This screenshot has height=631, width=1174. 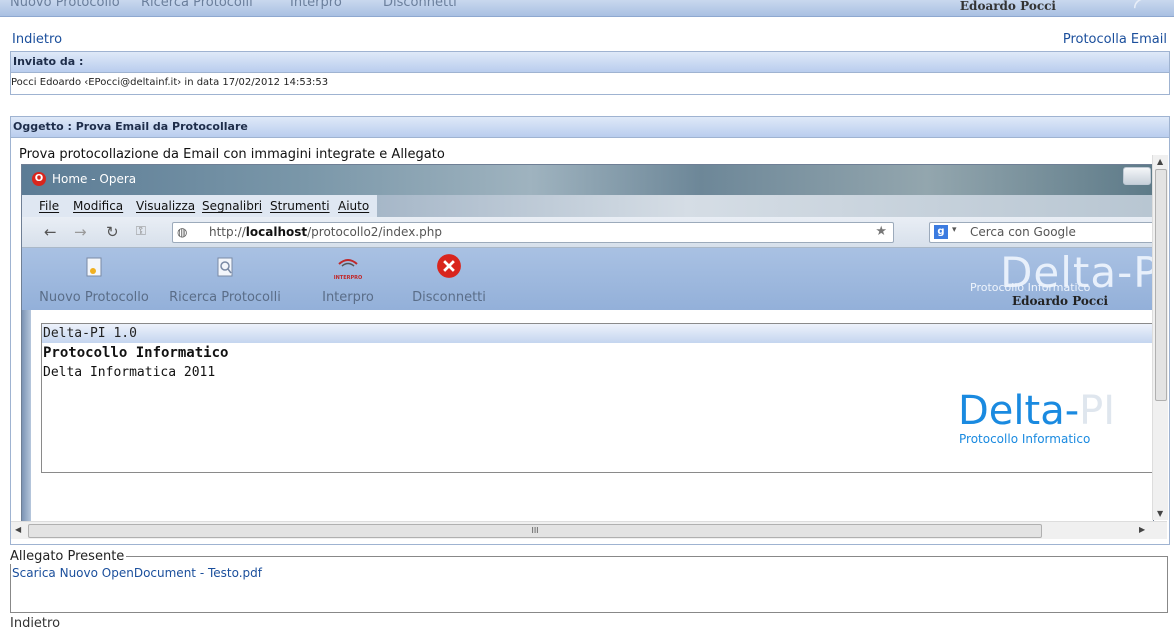 I want to click on search-placeholder: Cerca con Google, so click(x=1023, y=232).